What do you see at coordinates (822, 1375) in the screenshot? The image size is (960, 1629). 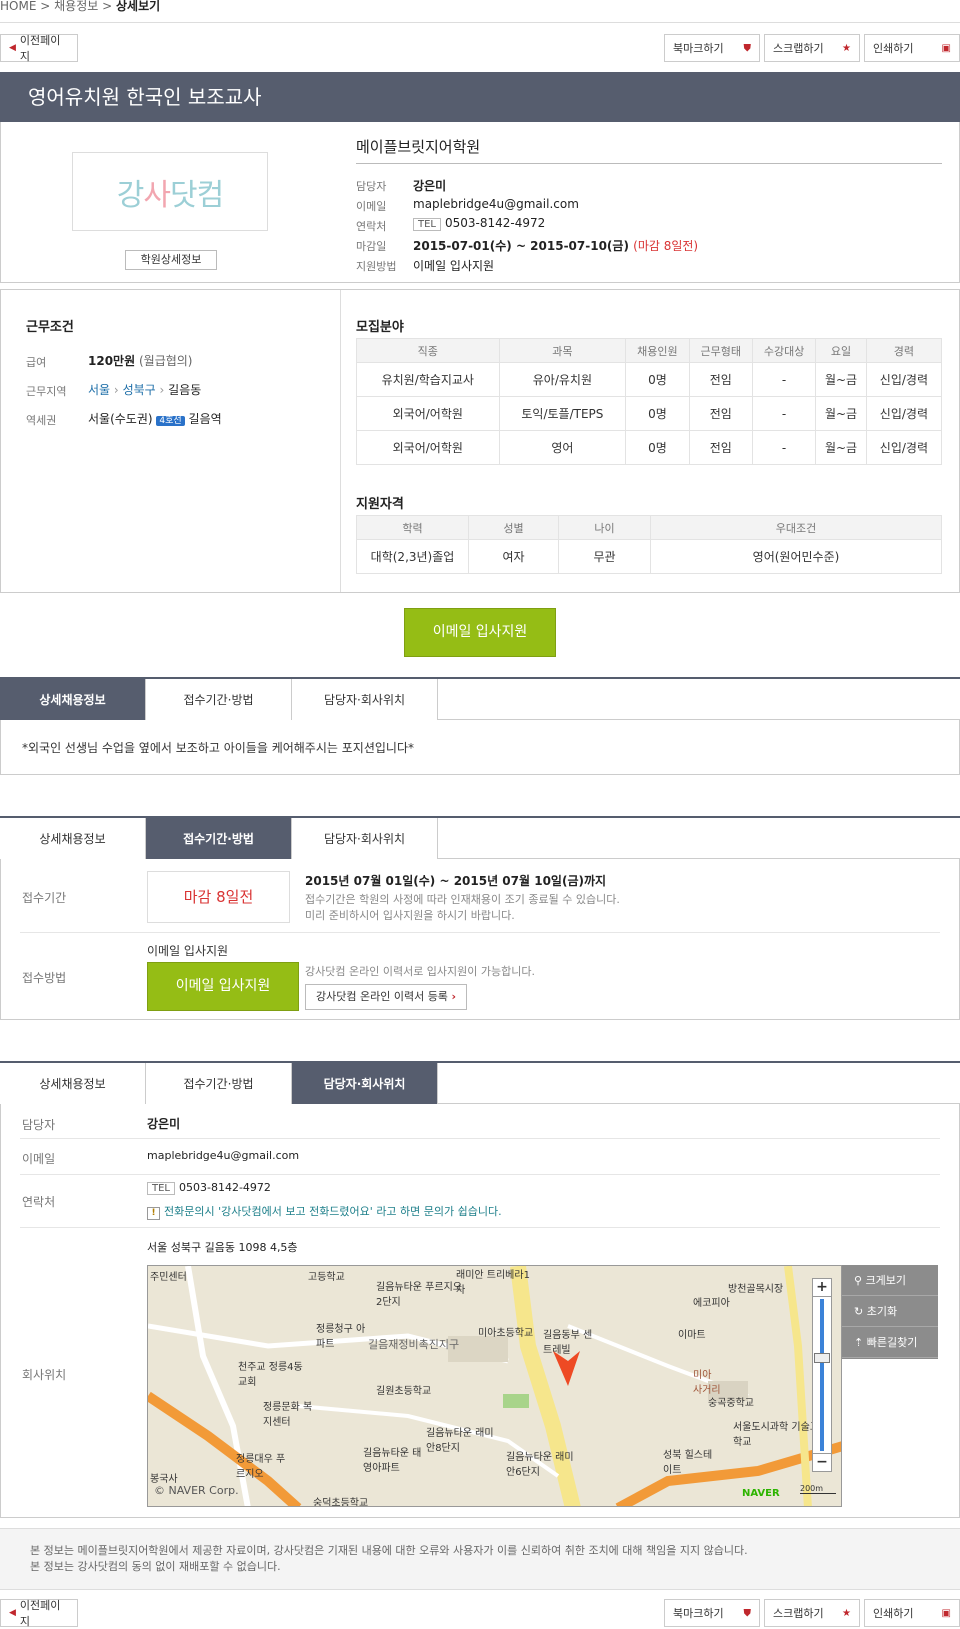 I see `zoom-slider: + −` at bounding box center [822, 1375].